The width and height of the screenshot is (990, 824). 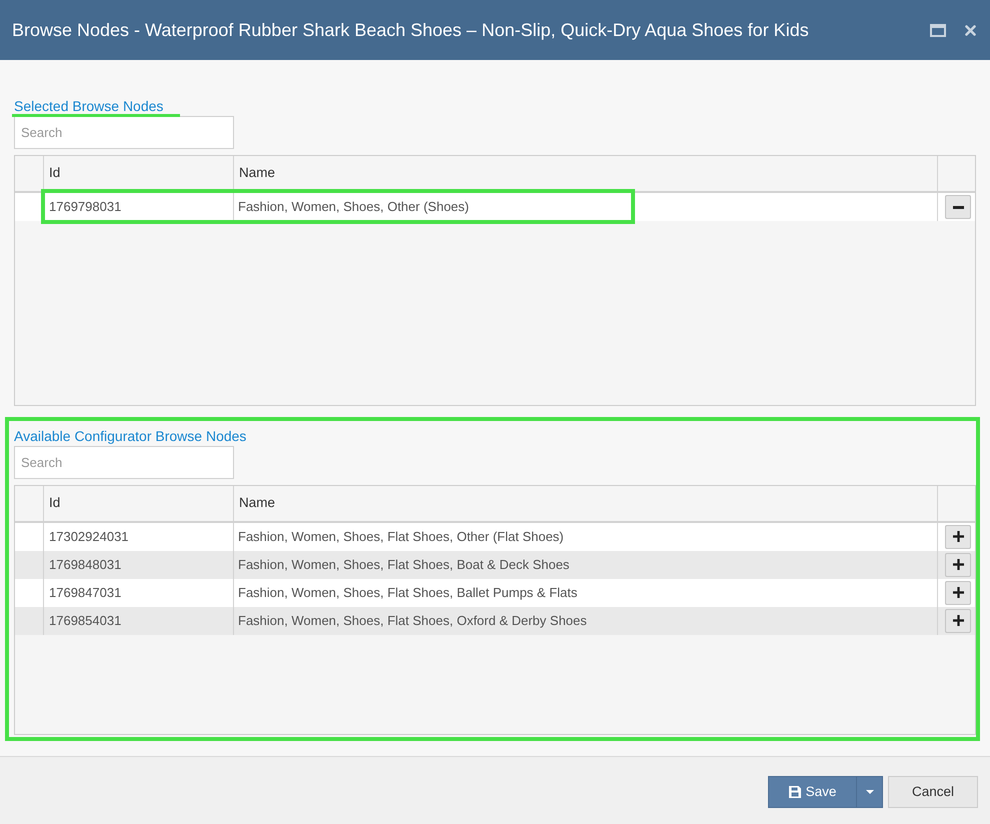 What do you see at coordinates (933, 792) in the screenshot?
I see `cancel-button: Cancel` at bounding box center [933, 792].